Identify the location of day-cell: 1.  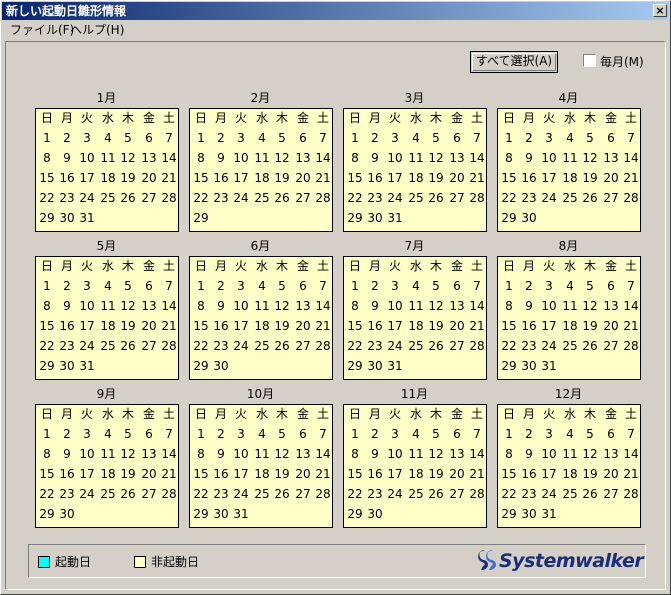
(201, 138).